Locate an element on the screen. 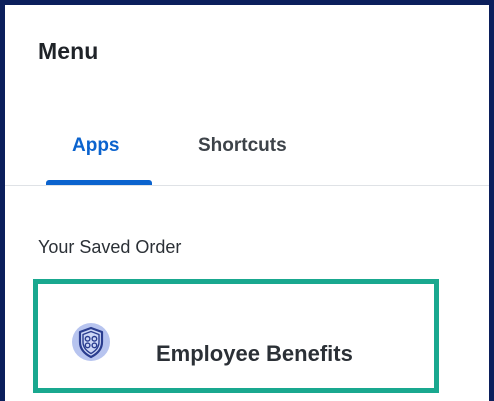 The image size is (494, 401). saved-order-label: Your Saved Order is located at coordinates (110, 247).